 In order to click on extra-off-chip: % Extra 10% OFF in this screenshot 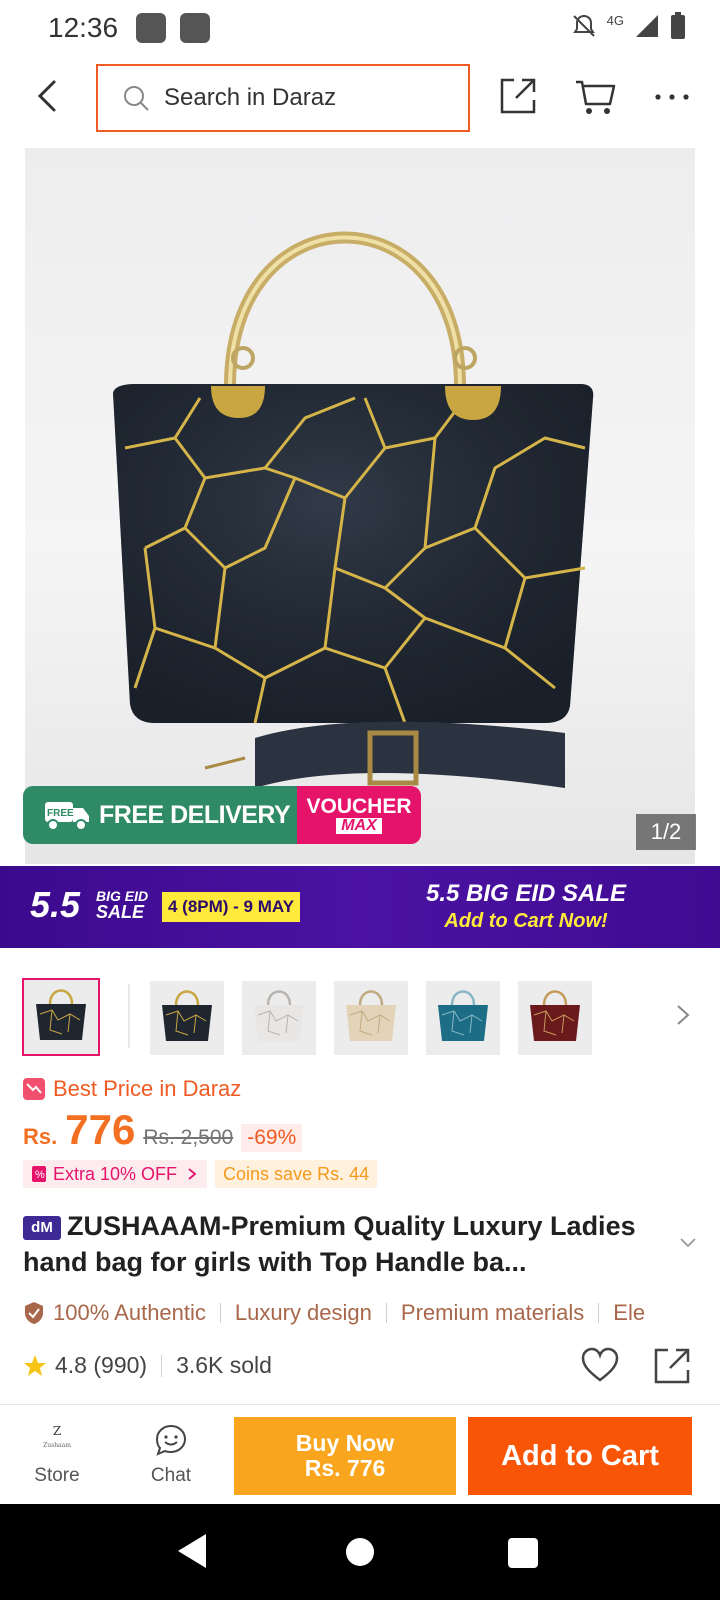, I will do `click(115, 1174)`.